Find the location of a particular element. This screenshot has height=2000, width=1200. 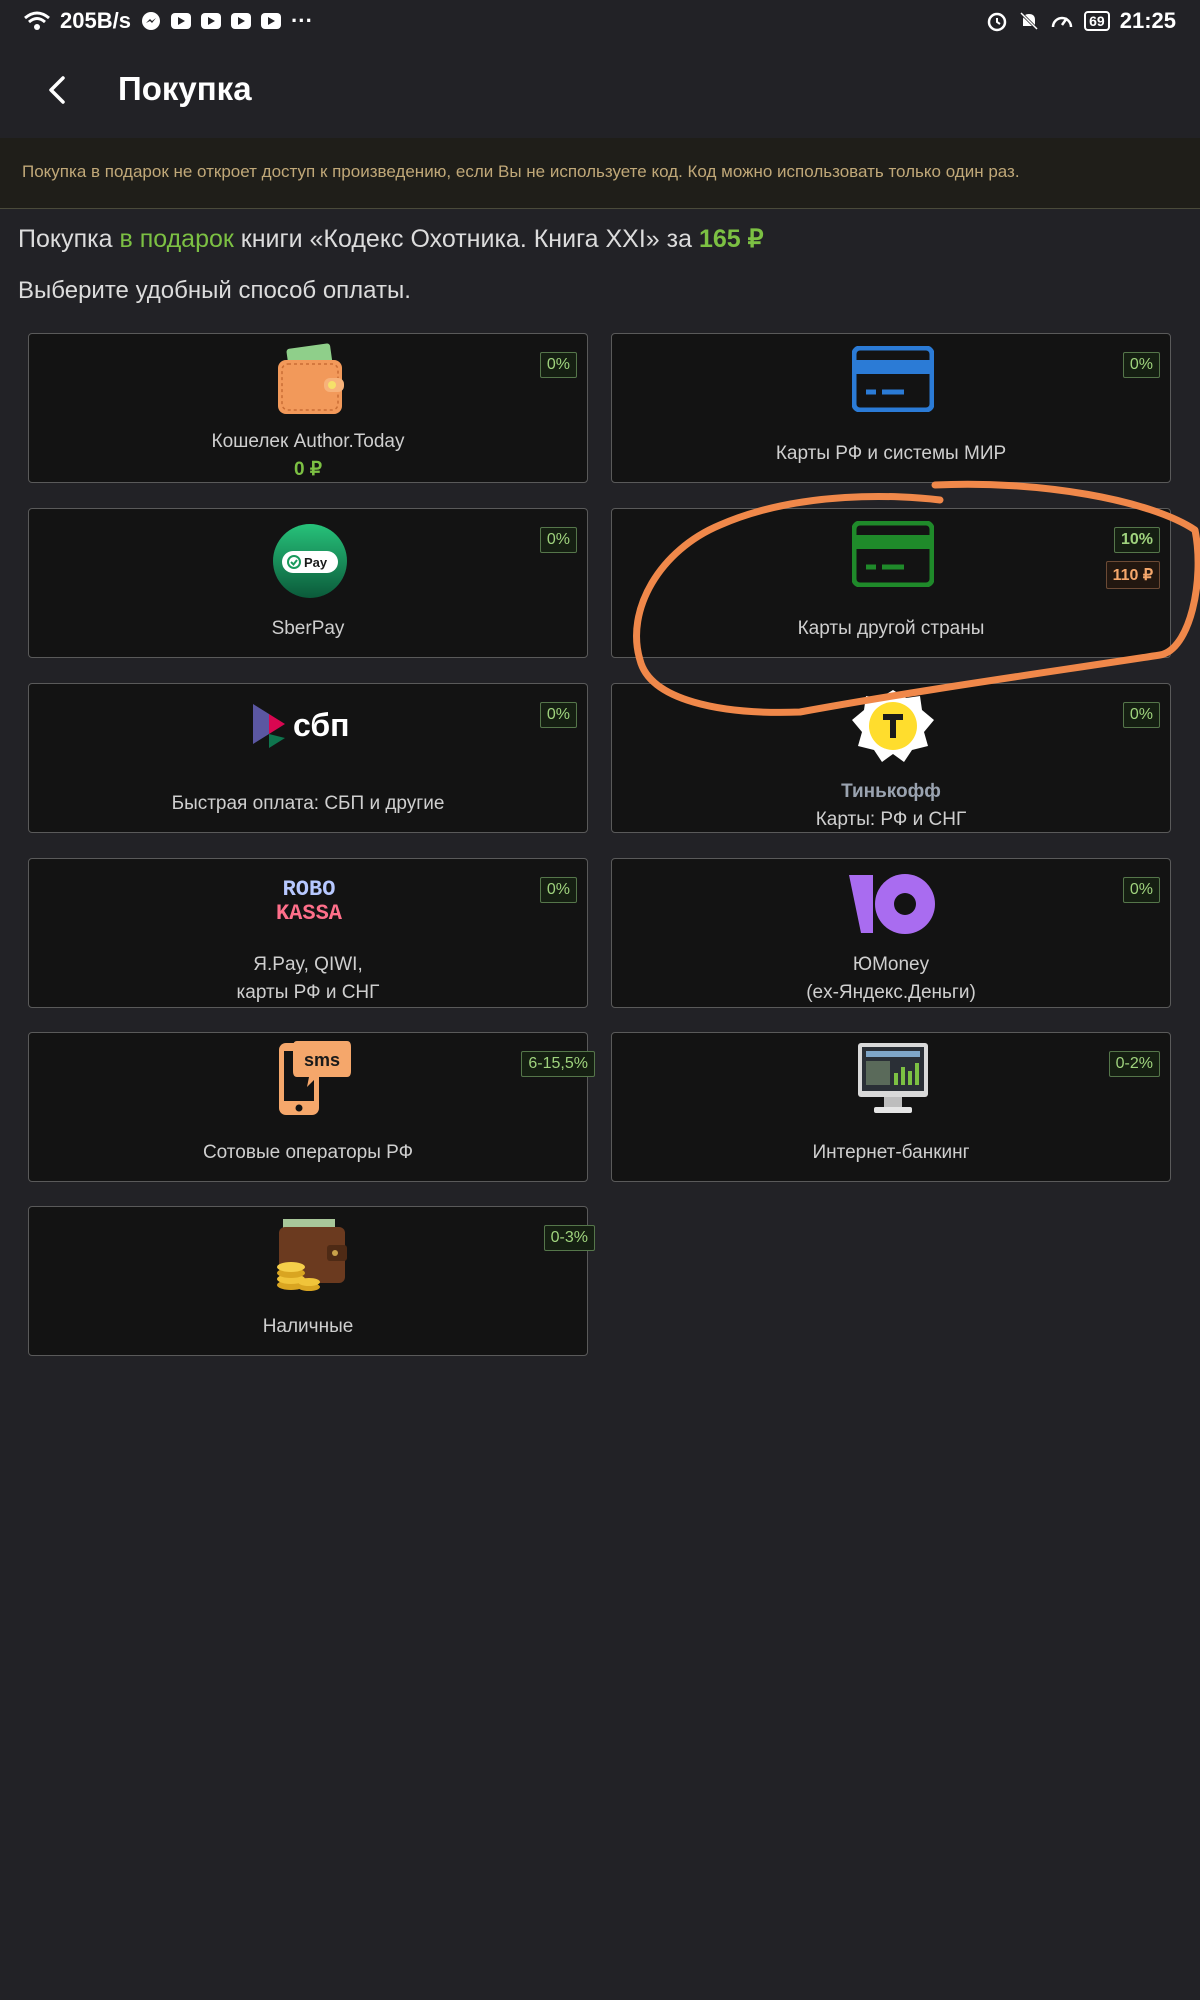

wallet-balance: 0 ₽ is located at coordinates (308, 469).